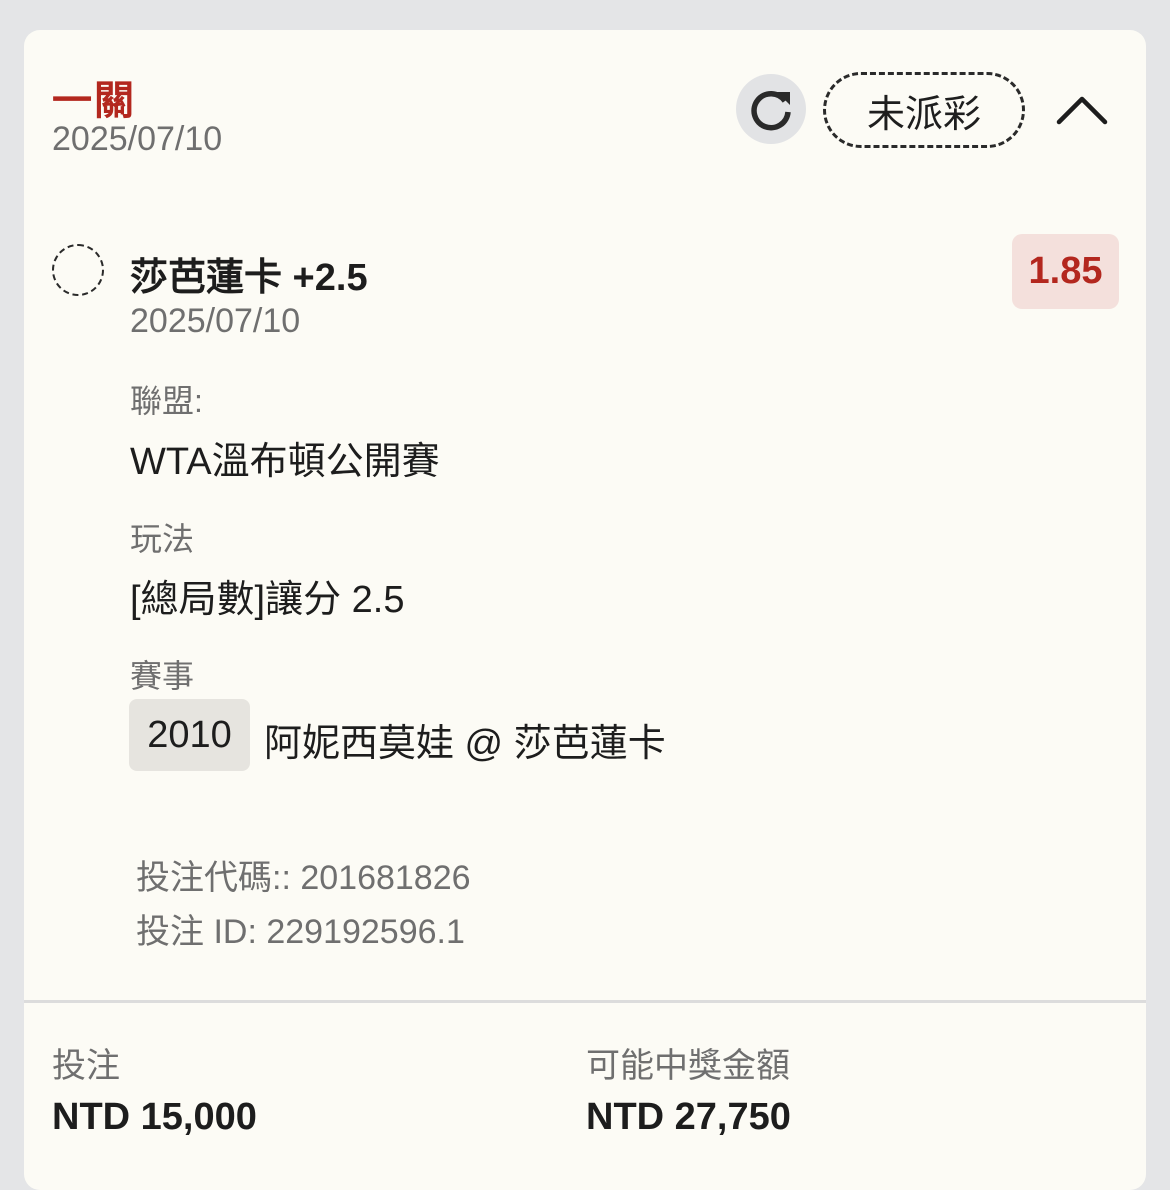  What do you see at coordinates (154, 1117) in the screenshot?
I see `stake-value: NTD 15,000` at bounding box center [154, 1117].